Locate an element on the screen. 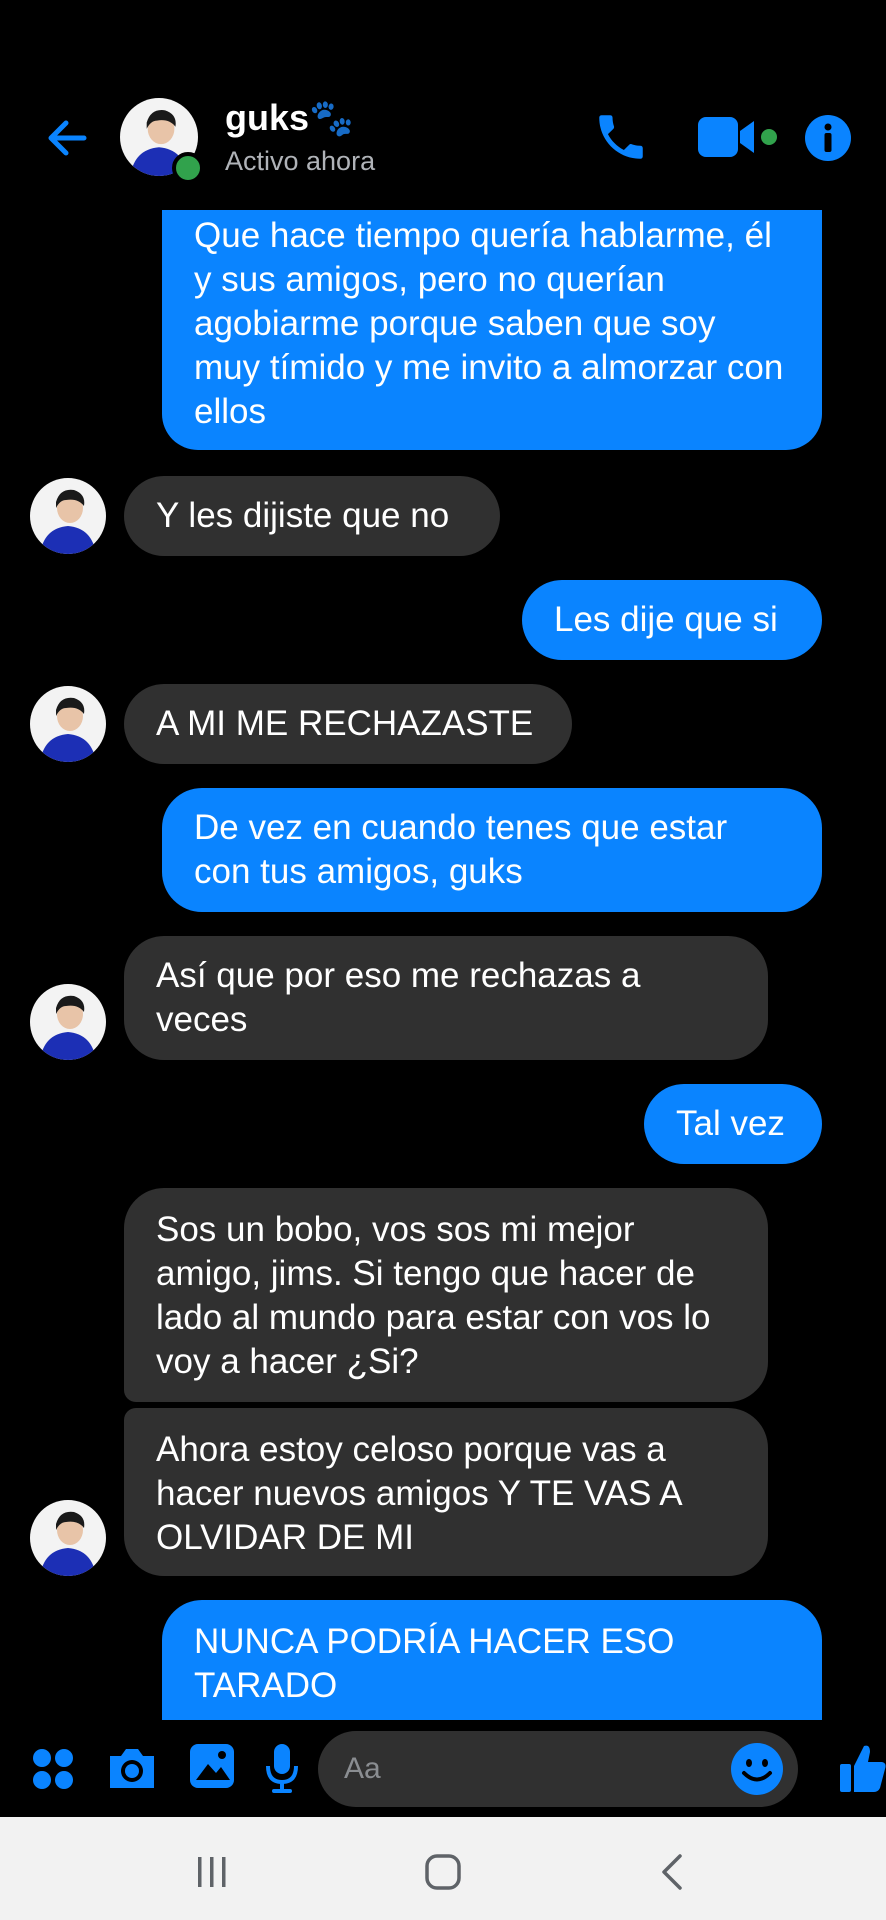 The width and height of the screenshot is (886, 1920). message-bubble-outgoing: NUNCA PODRÍA HACER ESO TARADO is located at coordinates (492, 1660).